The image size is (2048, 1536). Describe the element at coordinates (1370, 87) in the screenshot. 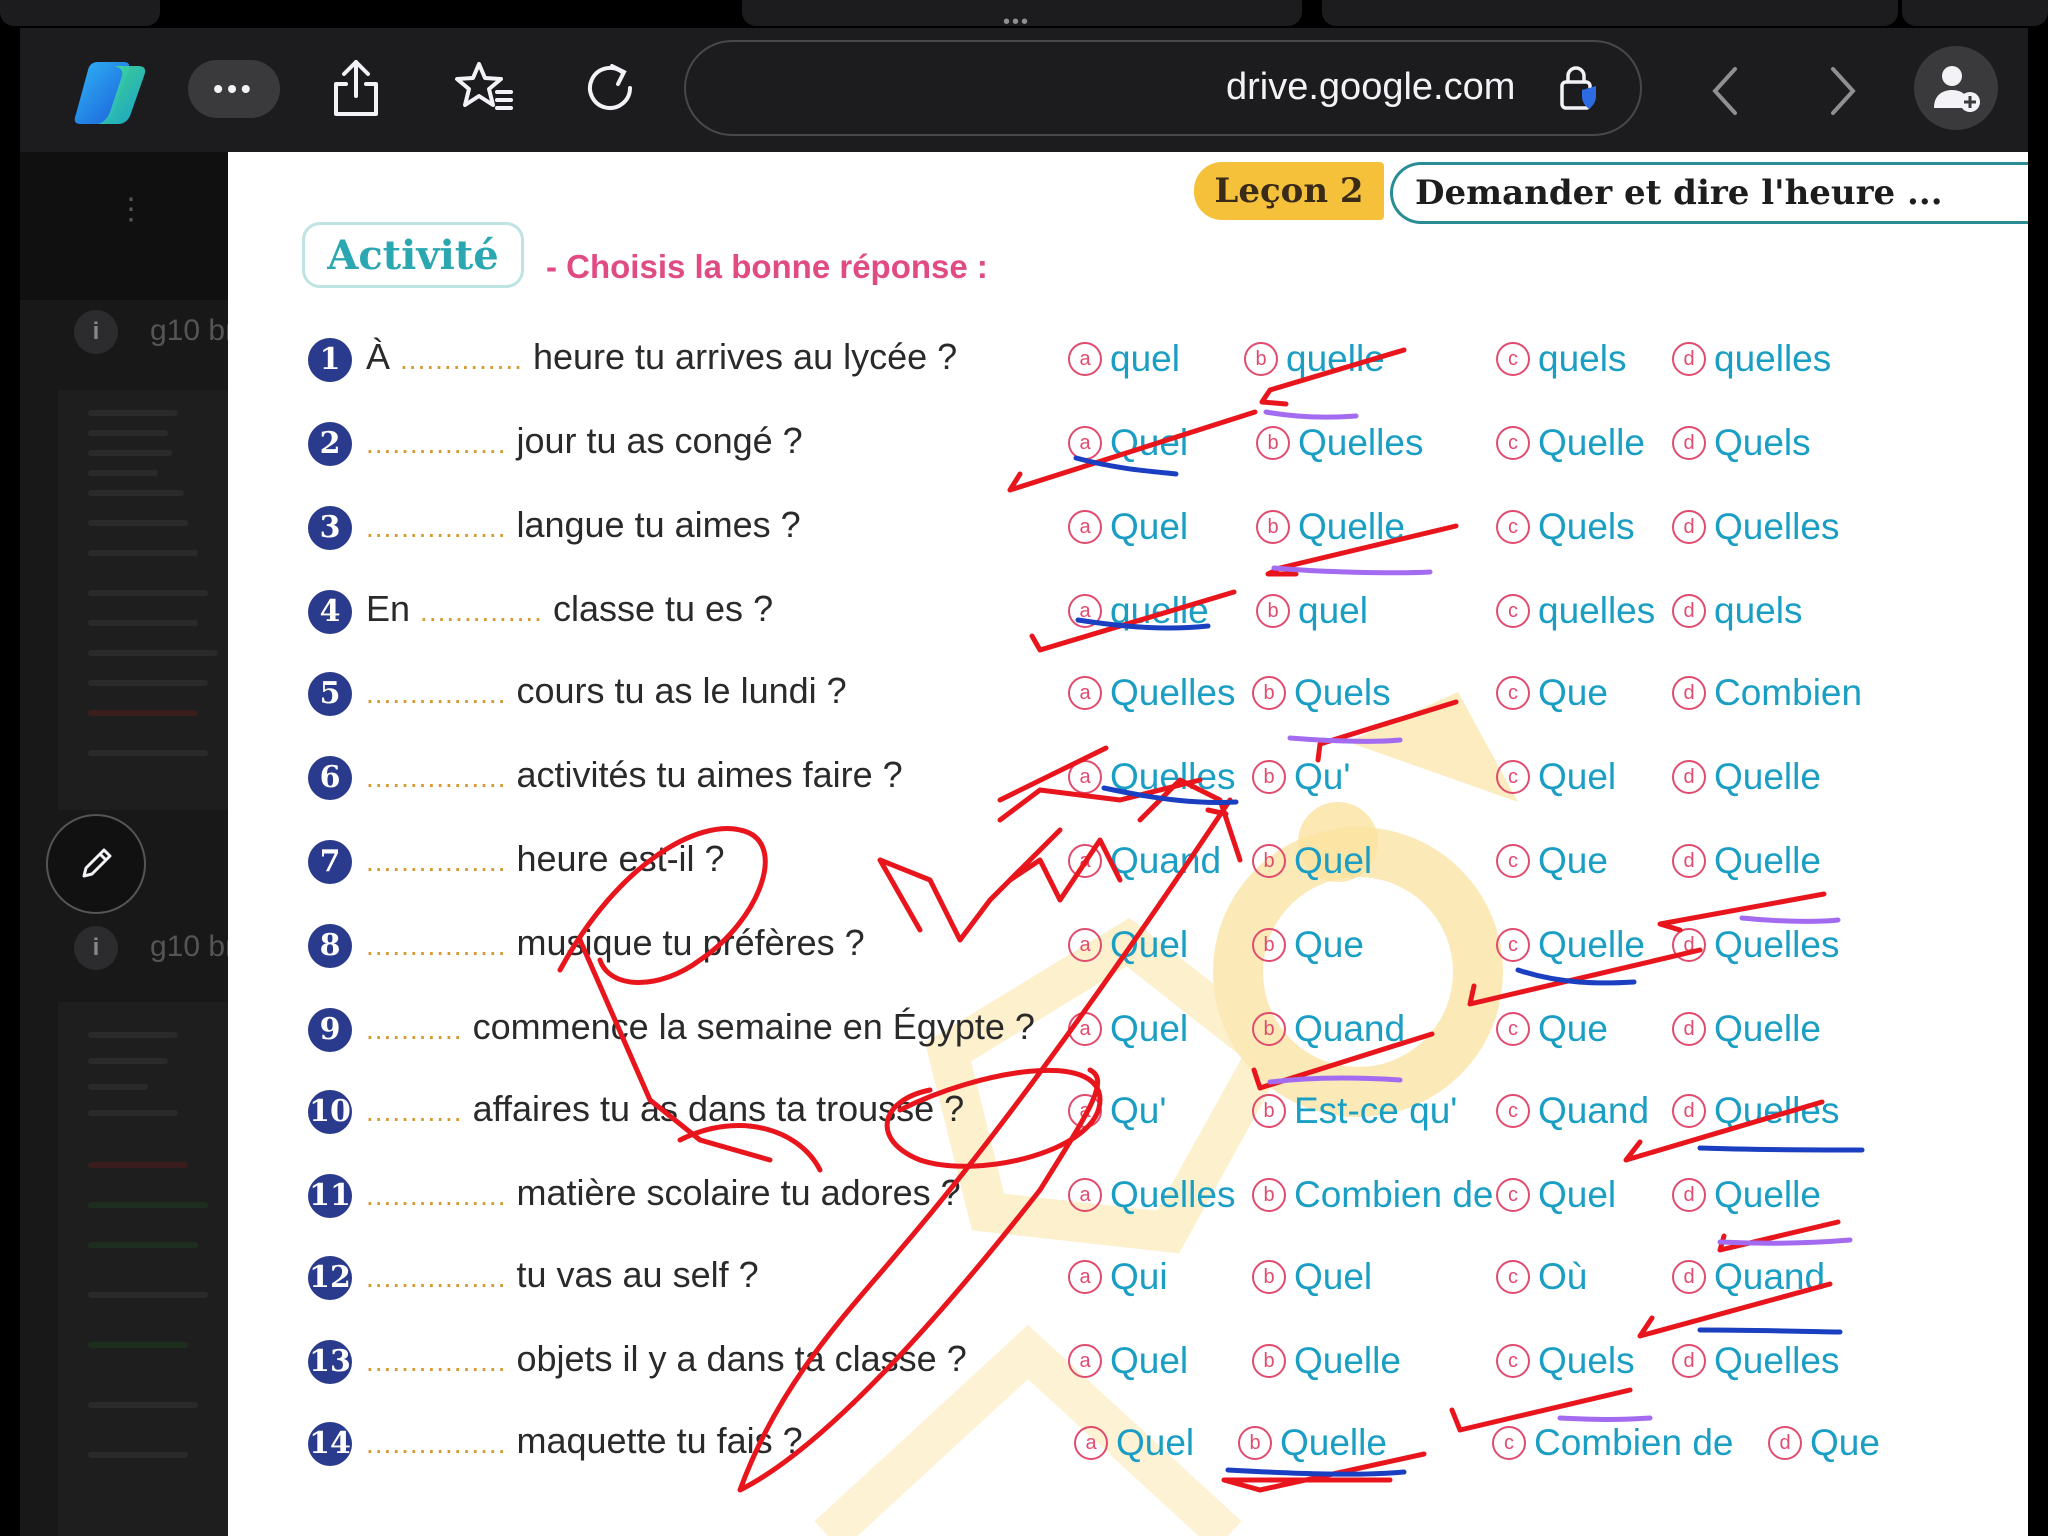

I see `url-text: drive.google.com` at that location.